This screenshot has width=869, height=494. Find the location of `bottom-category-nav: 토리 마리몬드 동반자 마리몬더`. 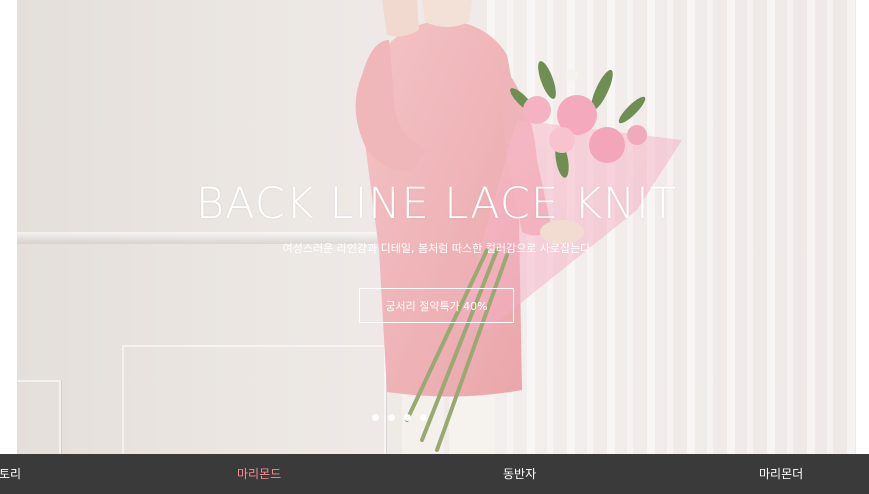

bottom-category-nav: 토리 마리몬드 동반자 마리몬더 is located at coordinates (434, 474).